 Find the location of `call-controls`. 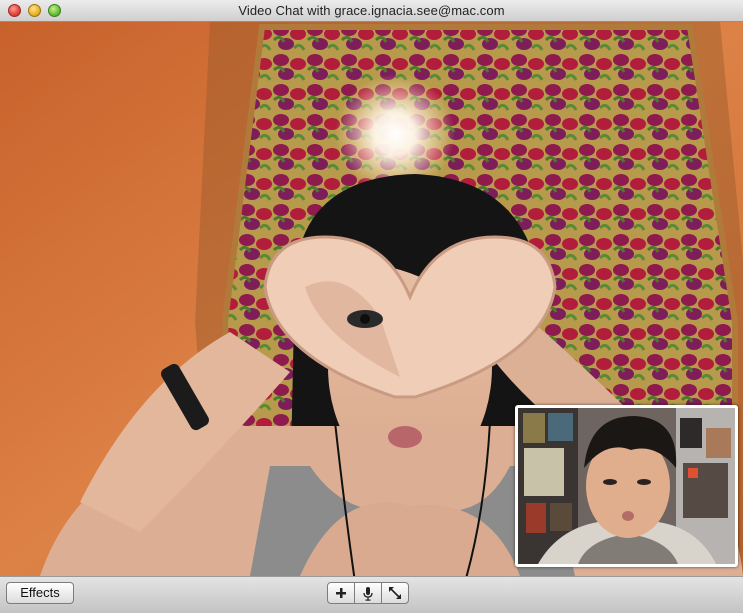

call-controls is located at coordinates (368, 593).